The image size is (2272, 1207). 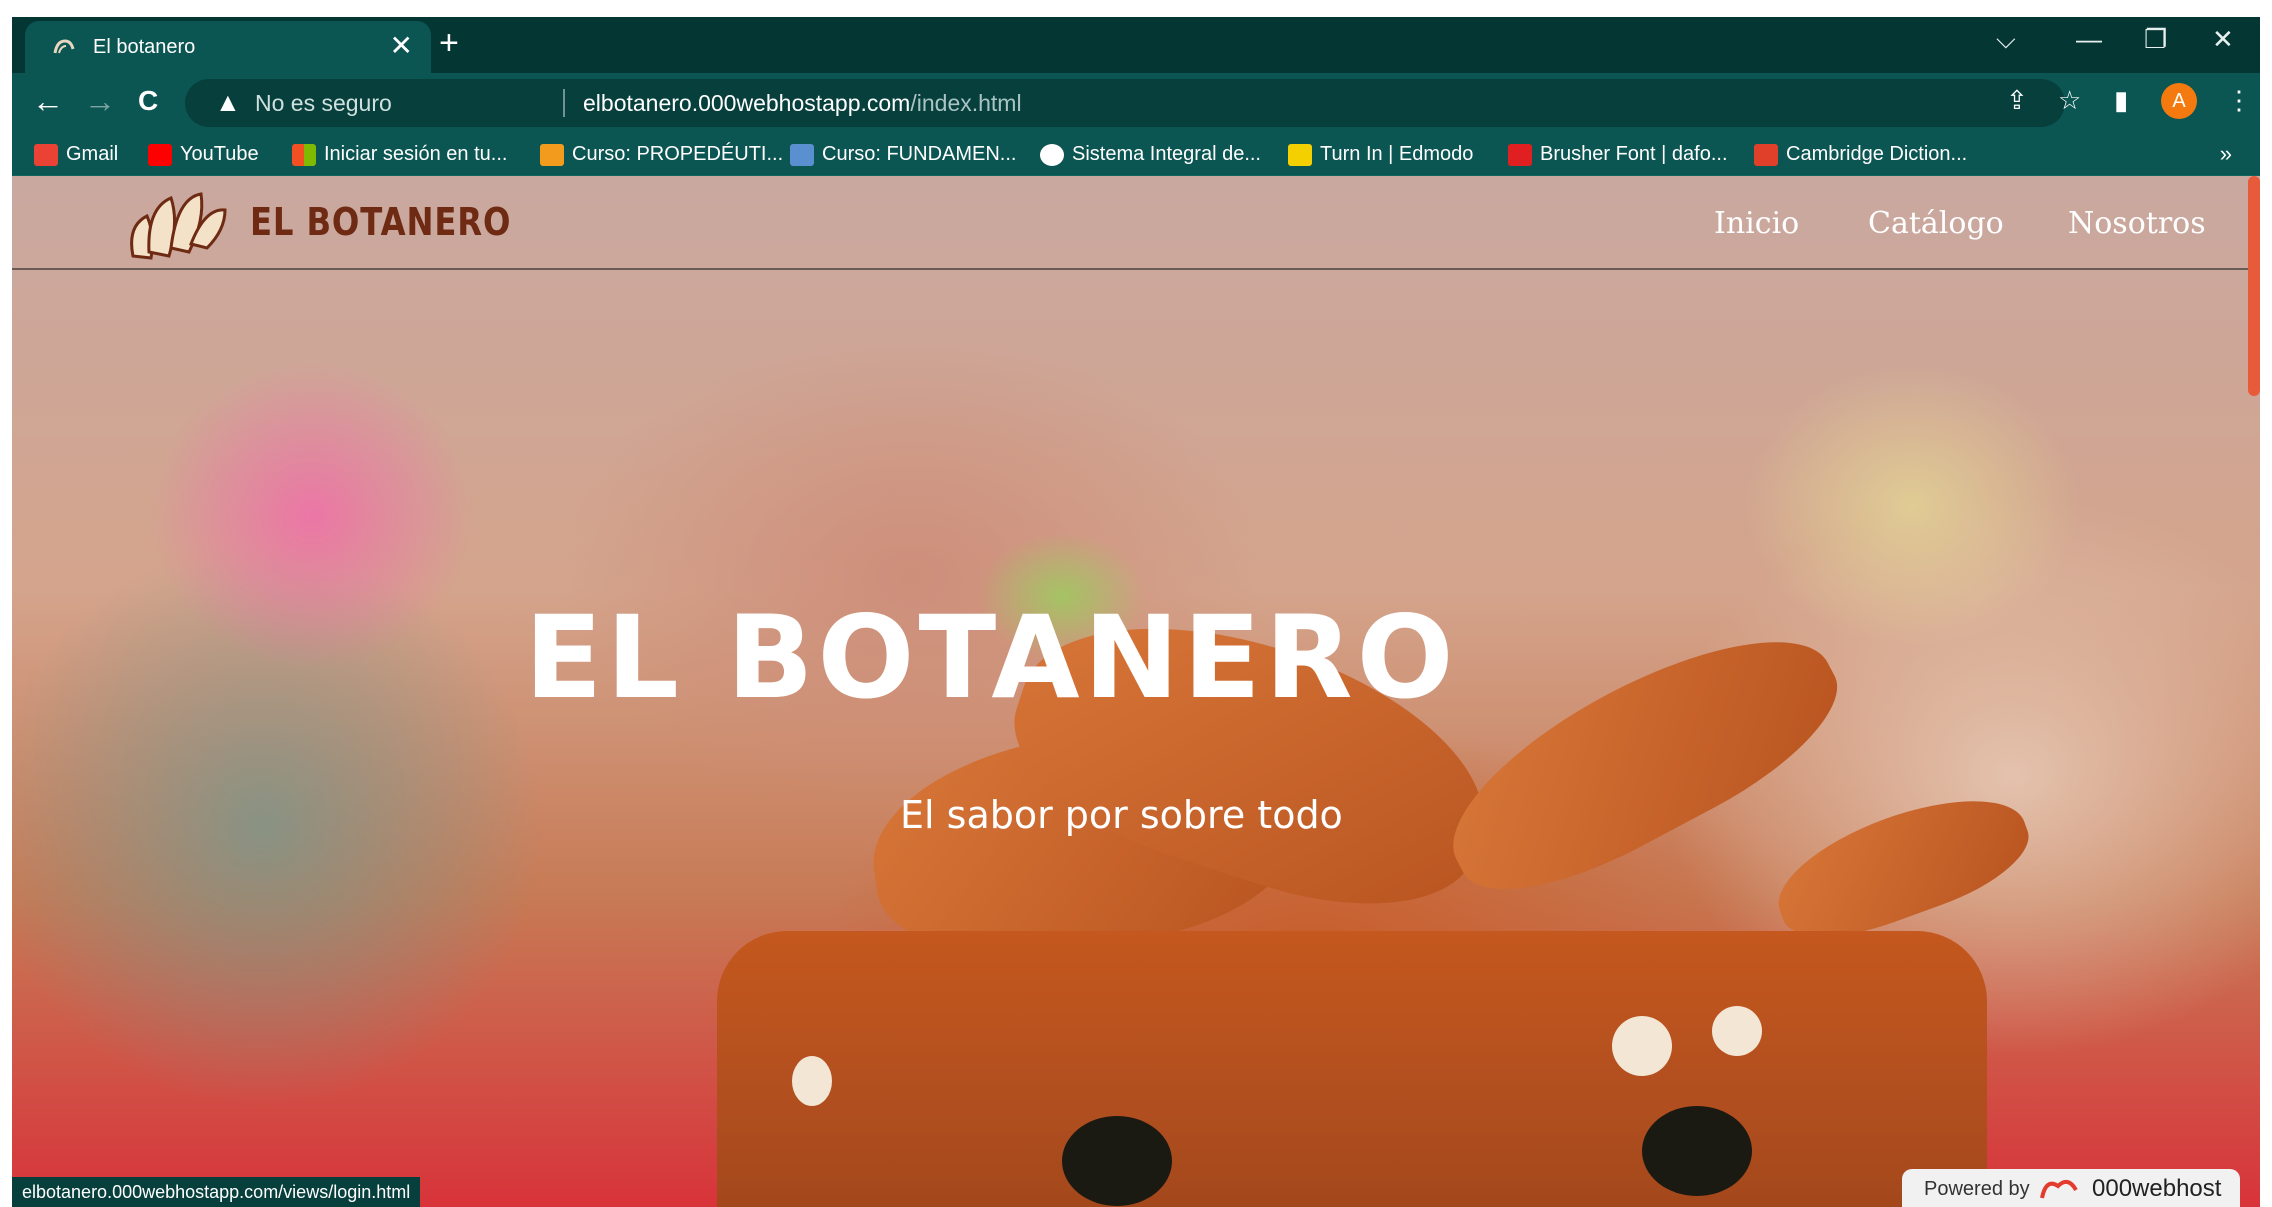 What do you see at coordinates (1936, 223) in the screenshot?
I see `nav-catalogo: Catálogo` at bounding box center [1936, 223].